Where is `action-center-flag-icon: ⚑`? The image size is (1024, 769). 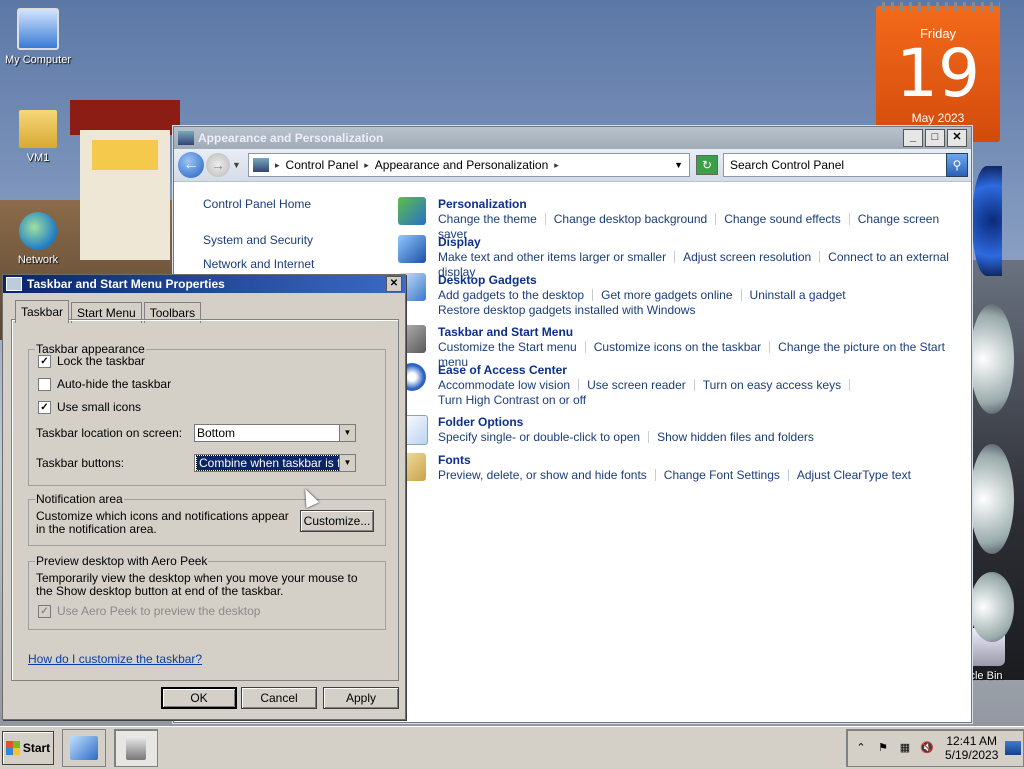 action-center-flag-icon: ⚑ is located at coordinates (883, 748).